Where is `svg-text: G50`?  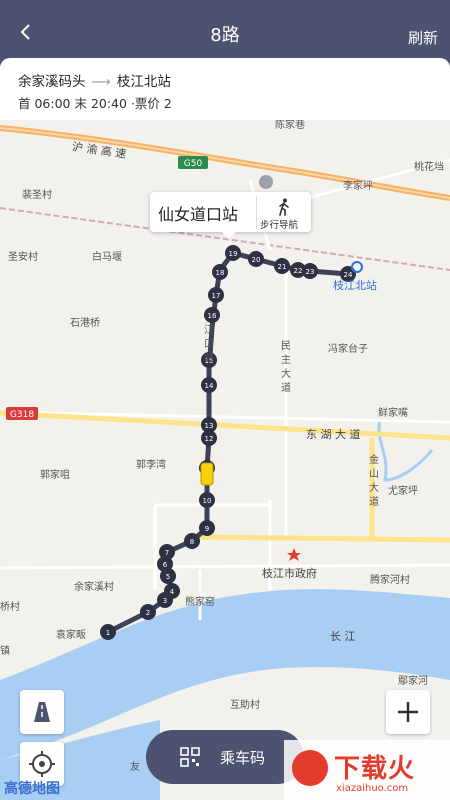 svg-text: G50 is located at coordinates (193, 164).